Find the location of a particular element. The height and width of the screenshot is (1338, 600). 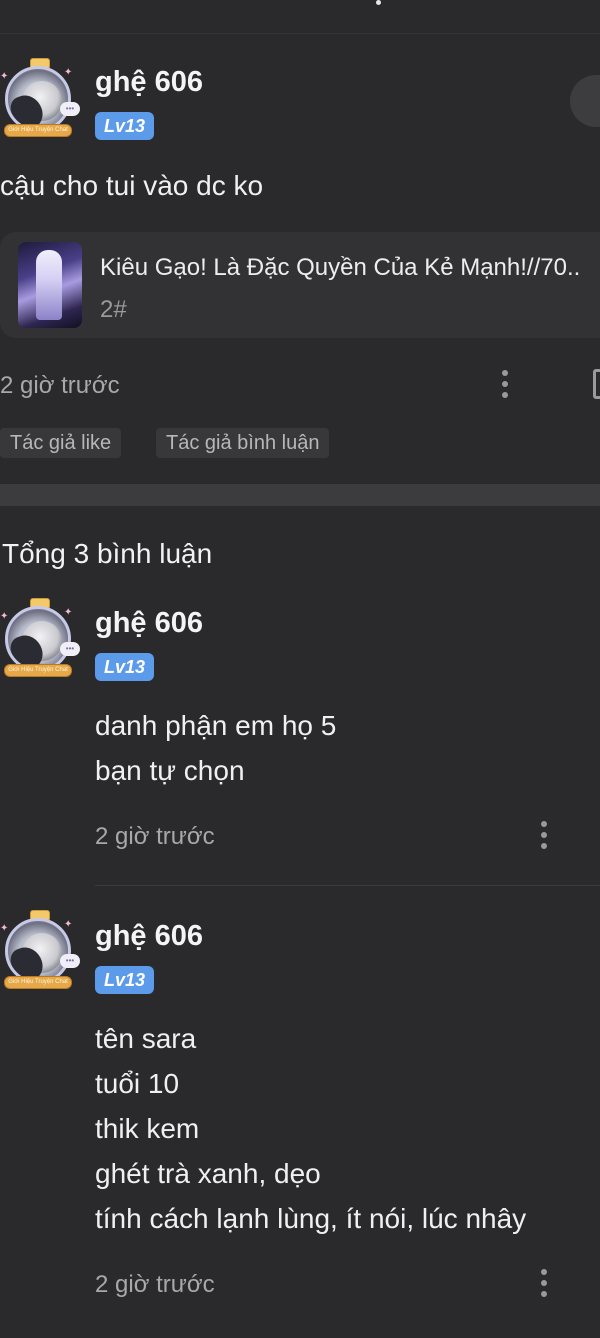

story-cover is located at coordinates (50, 285).